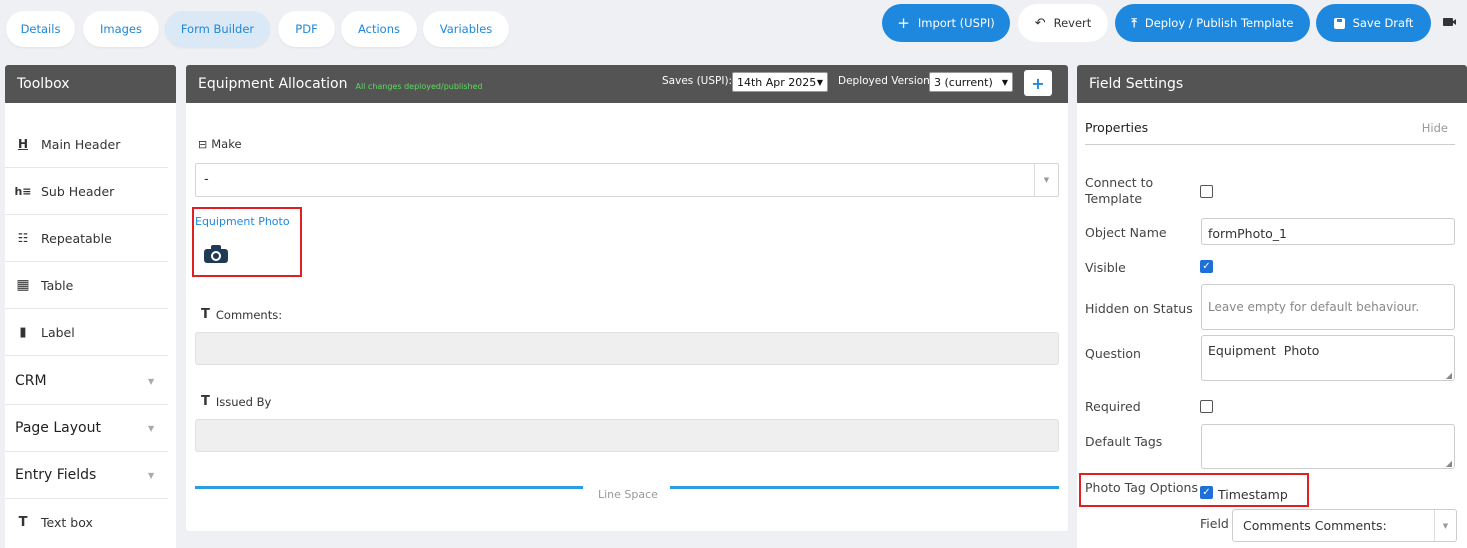  I want to click on properties-heading: Properties, so click(1117, 127).